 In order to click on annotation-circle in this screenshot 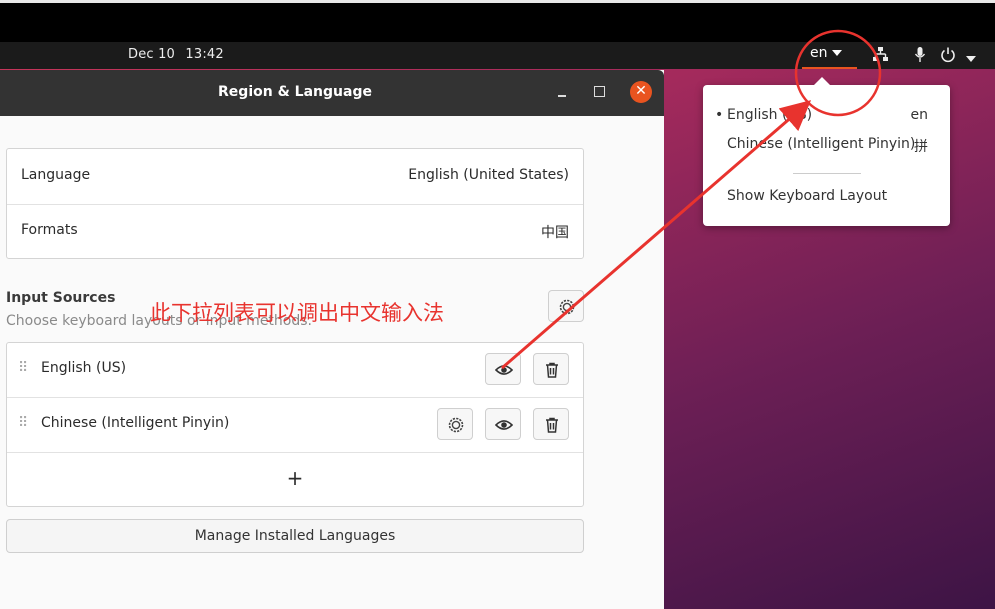, I will do `click(838, 73)`.